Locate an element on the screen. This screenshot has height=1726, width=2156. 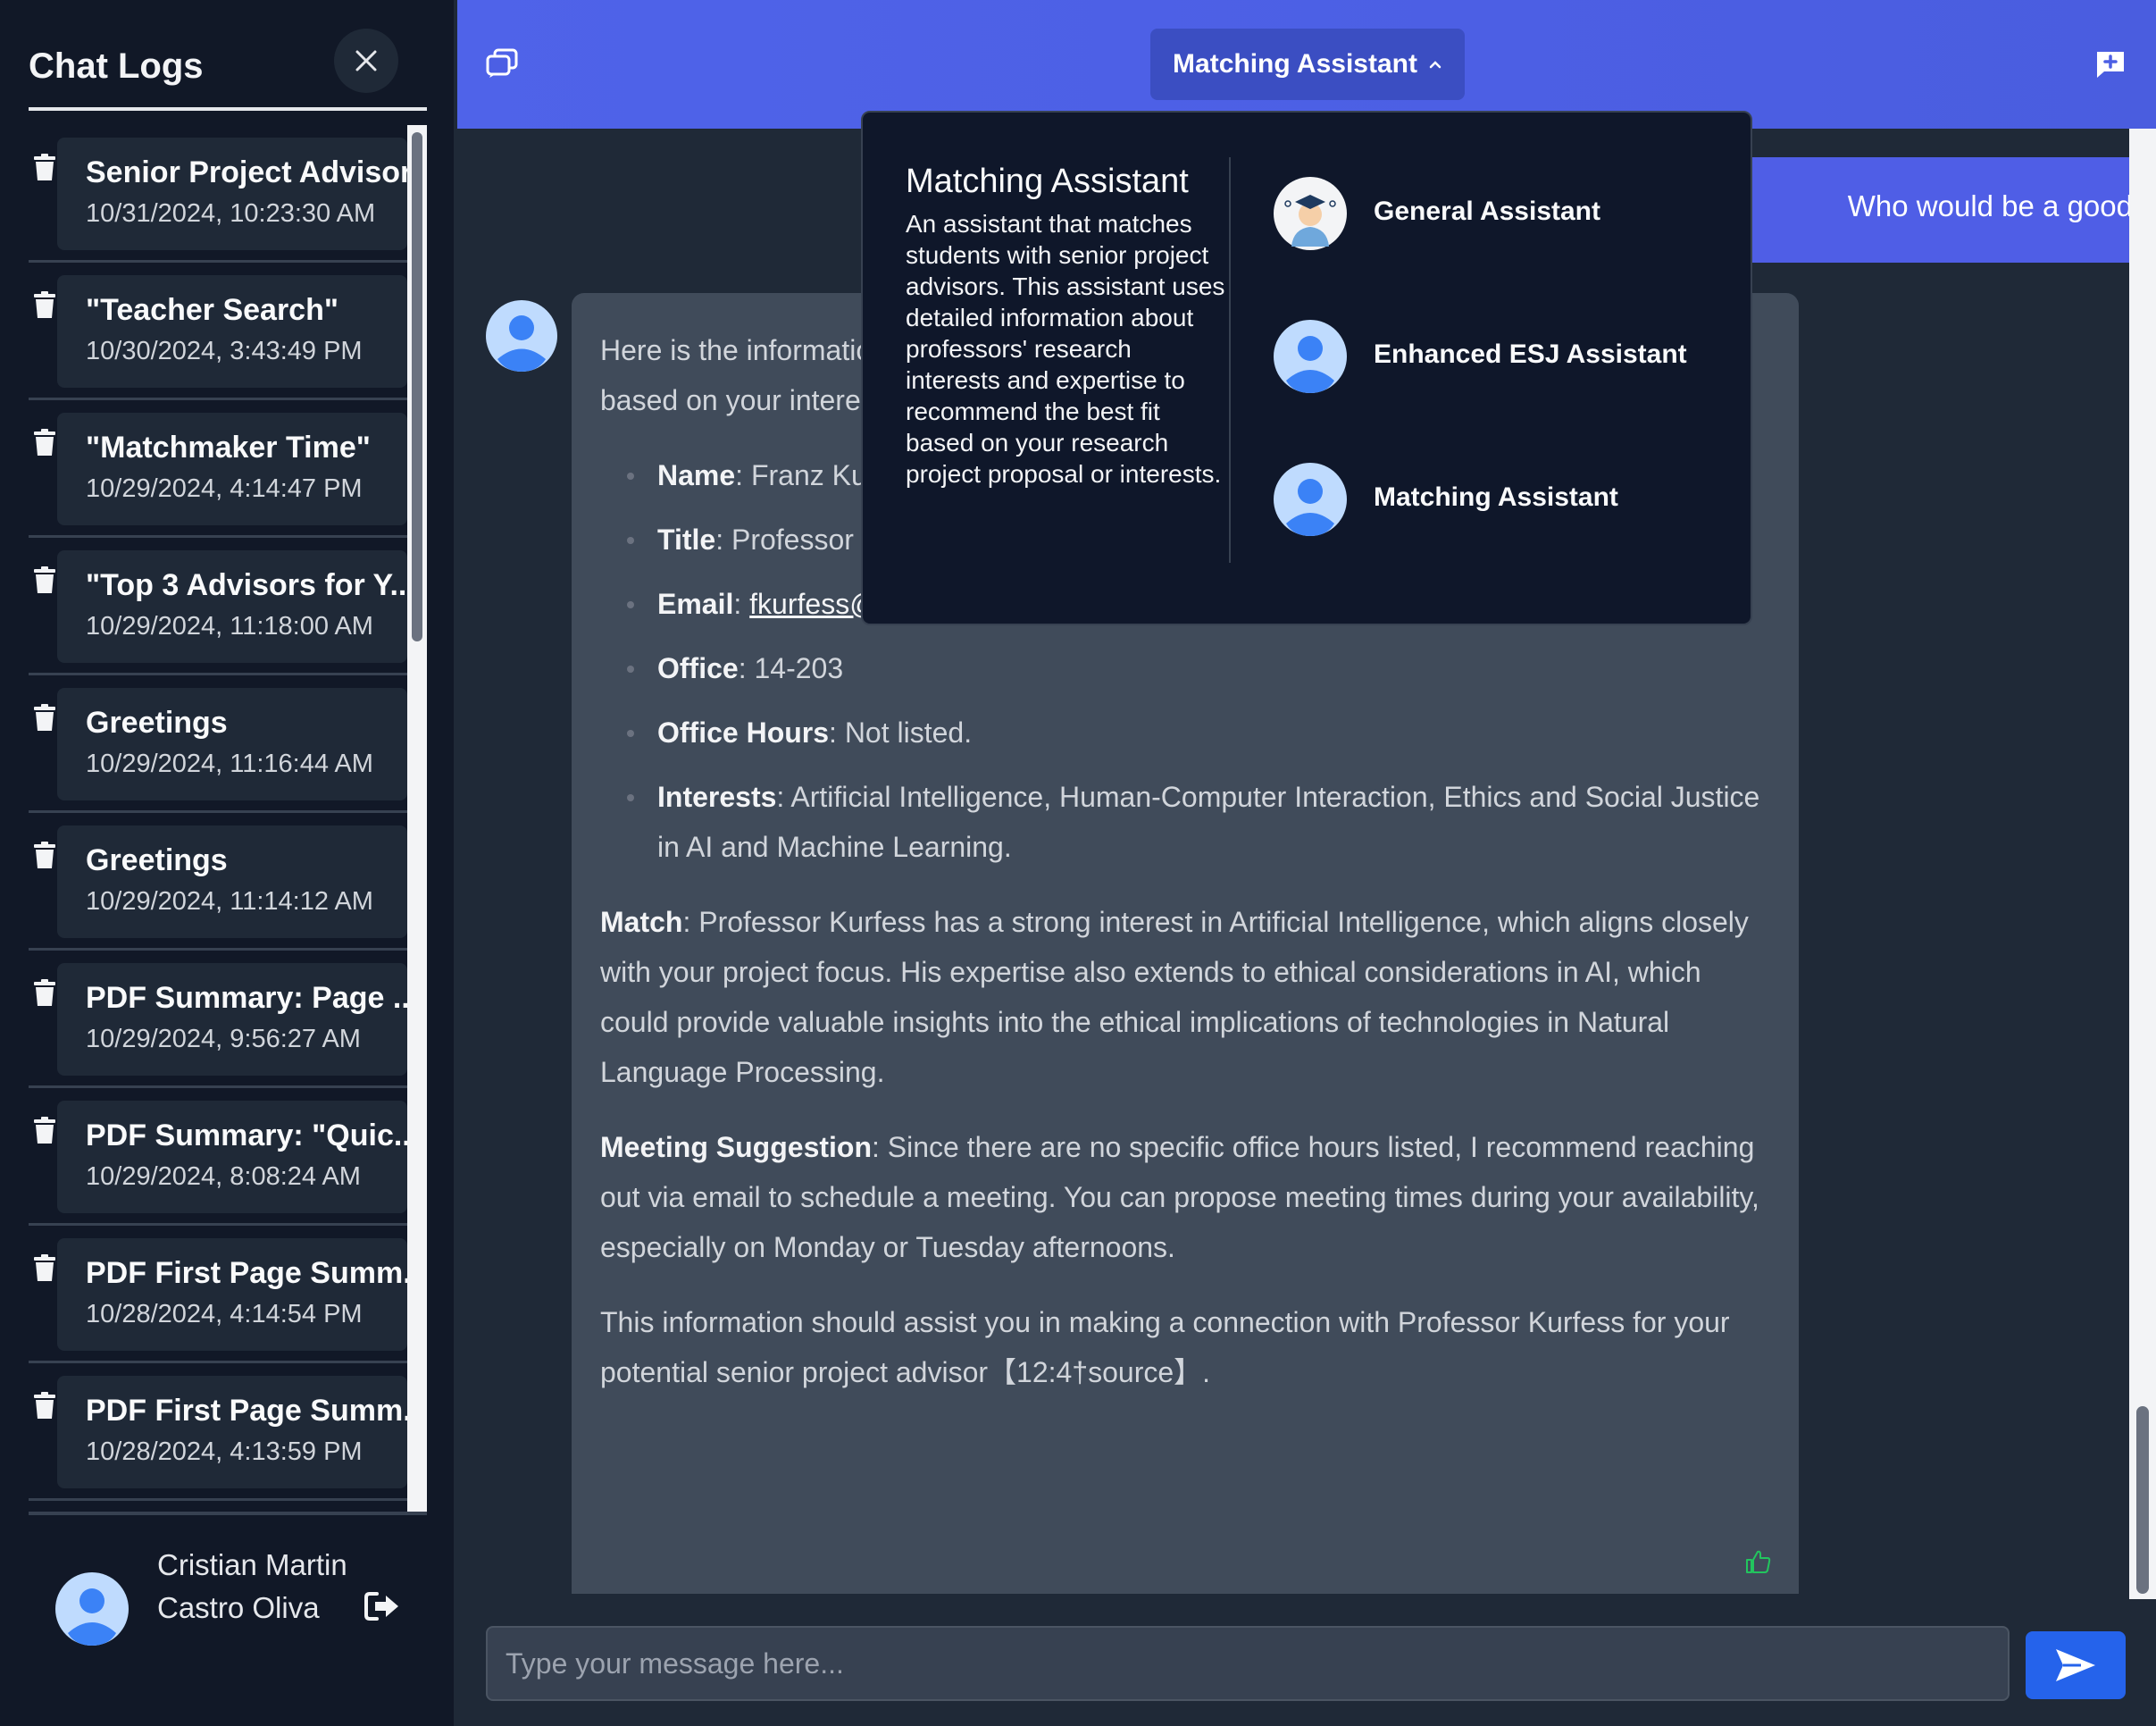
chat-log-date: 10/29/2024, 9:56:27 AM is located at coordinates (223, 1039).